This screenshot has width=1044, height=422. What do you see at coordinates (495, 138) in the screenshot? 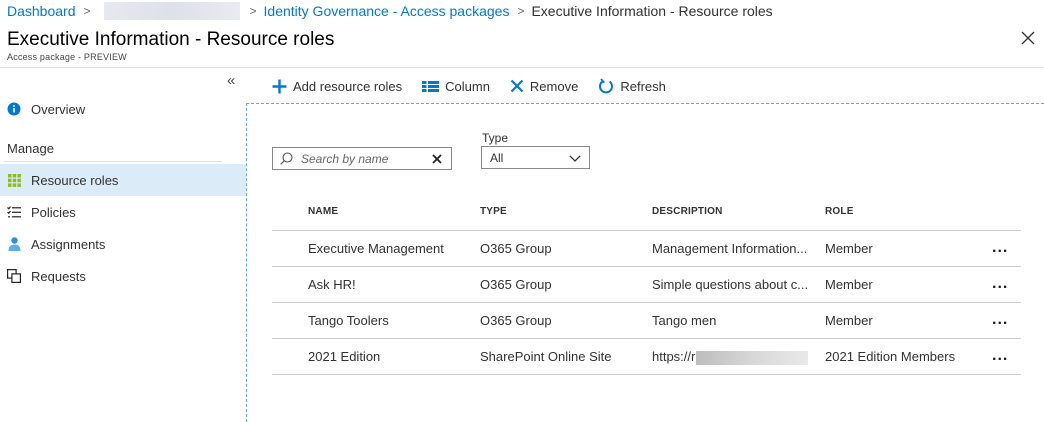
I see `type-filter-label: Type` at bounding box center [495, 138].